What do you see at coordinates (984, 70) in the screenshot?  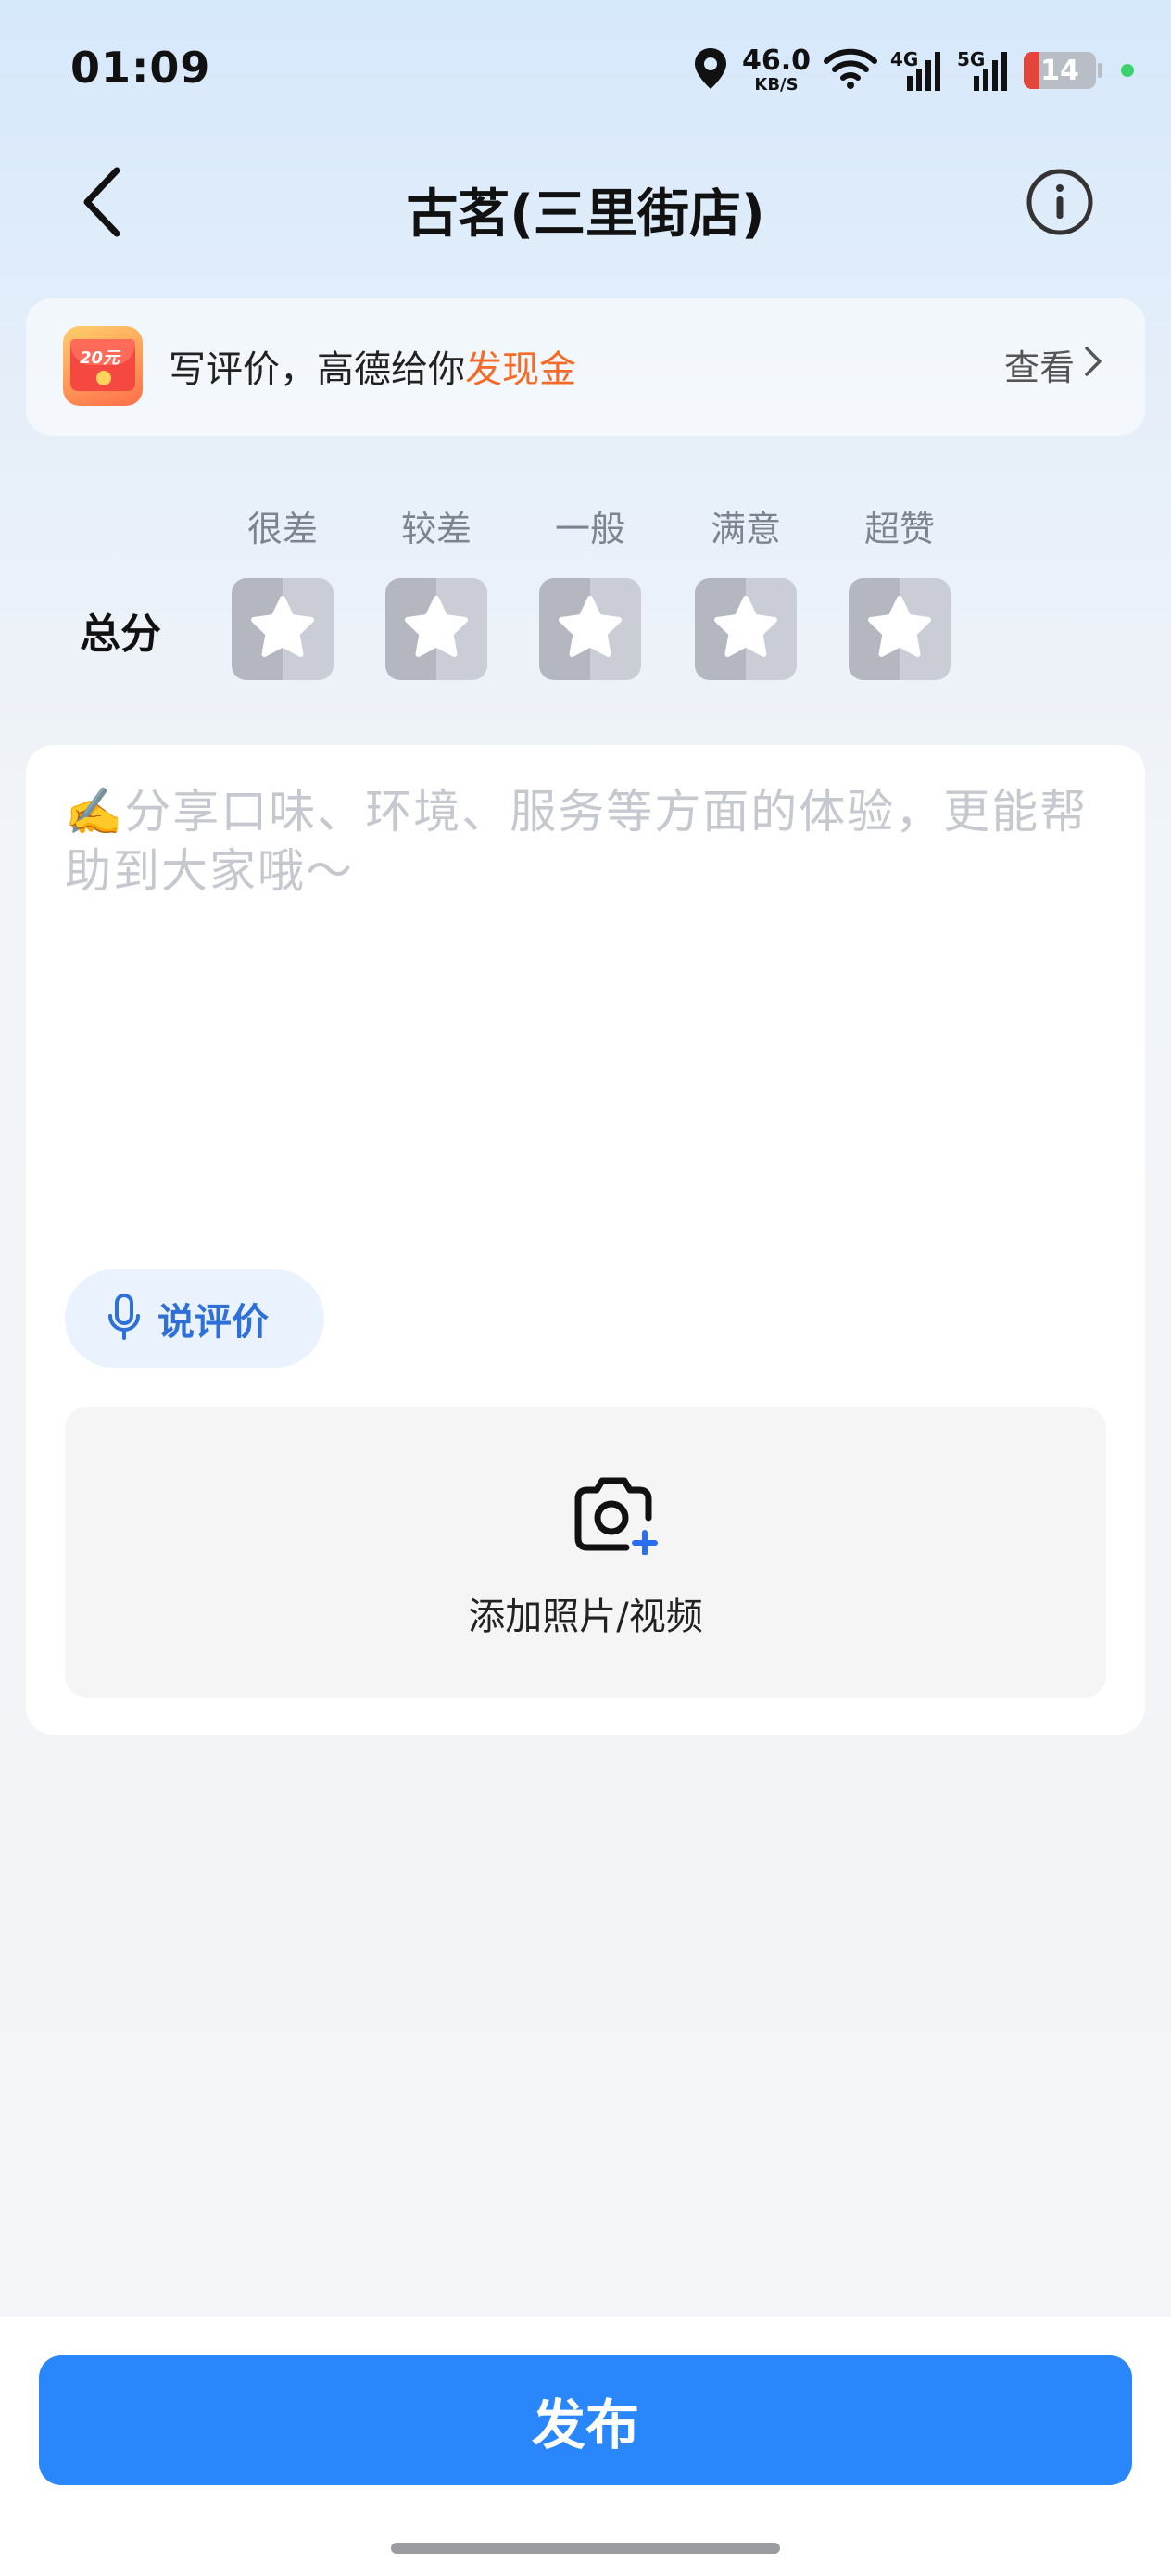 I see `signal-5g-icon: 5G` at bounding box center [984, 70].